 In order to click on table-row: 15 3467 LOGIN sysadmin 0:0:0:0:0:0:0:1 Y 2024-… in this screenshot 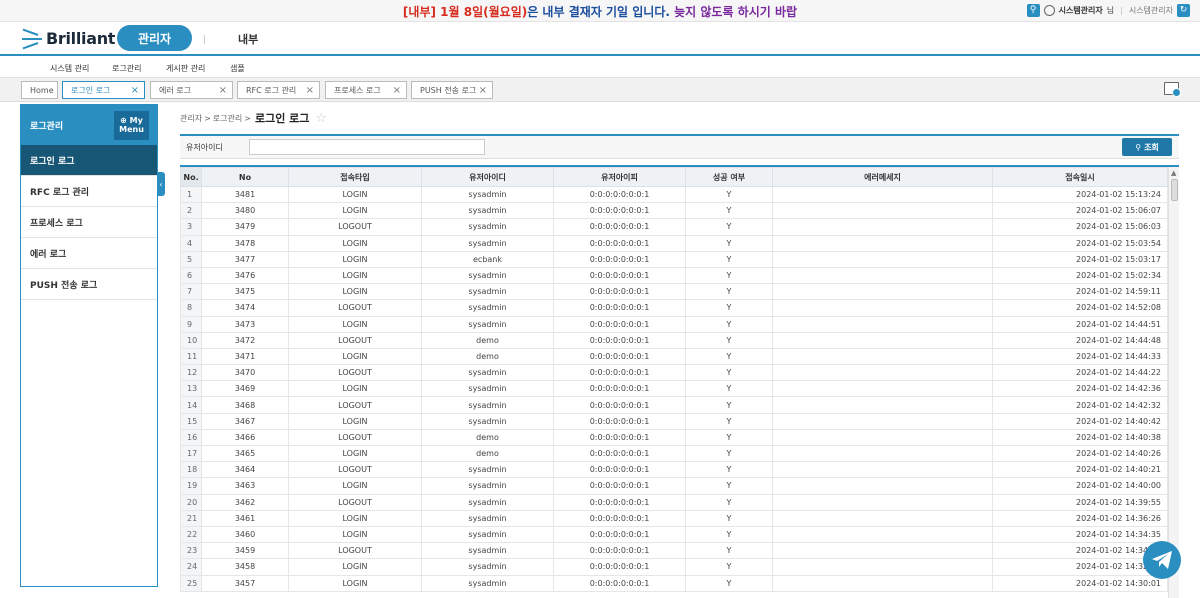, I will do `click(674, 421)`.